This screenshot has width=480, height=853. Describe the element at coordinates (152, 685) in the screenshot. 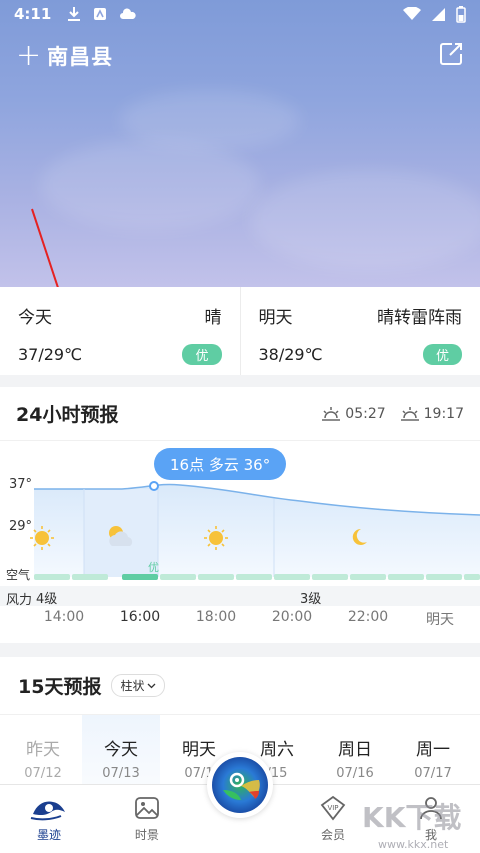

I see `chevron-down-icon` at that location.